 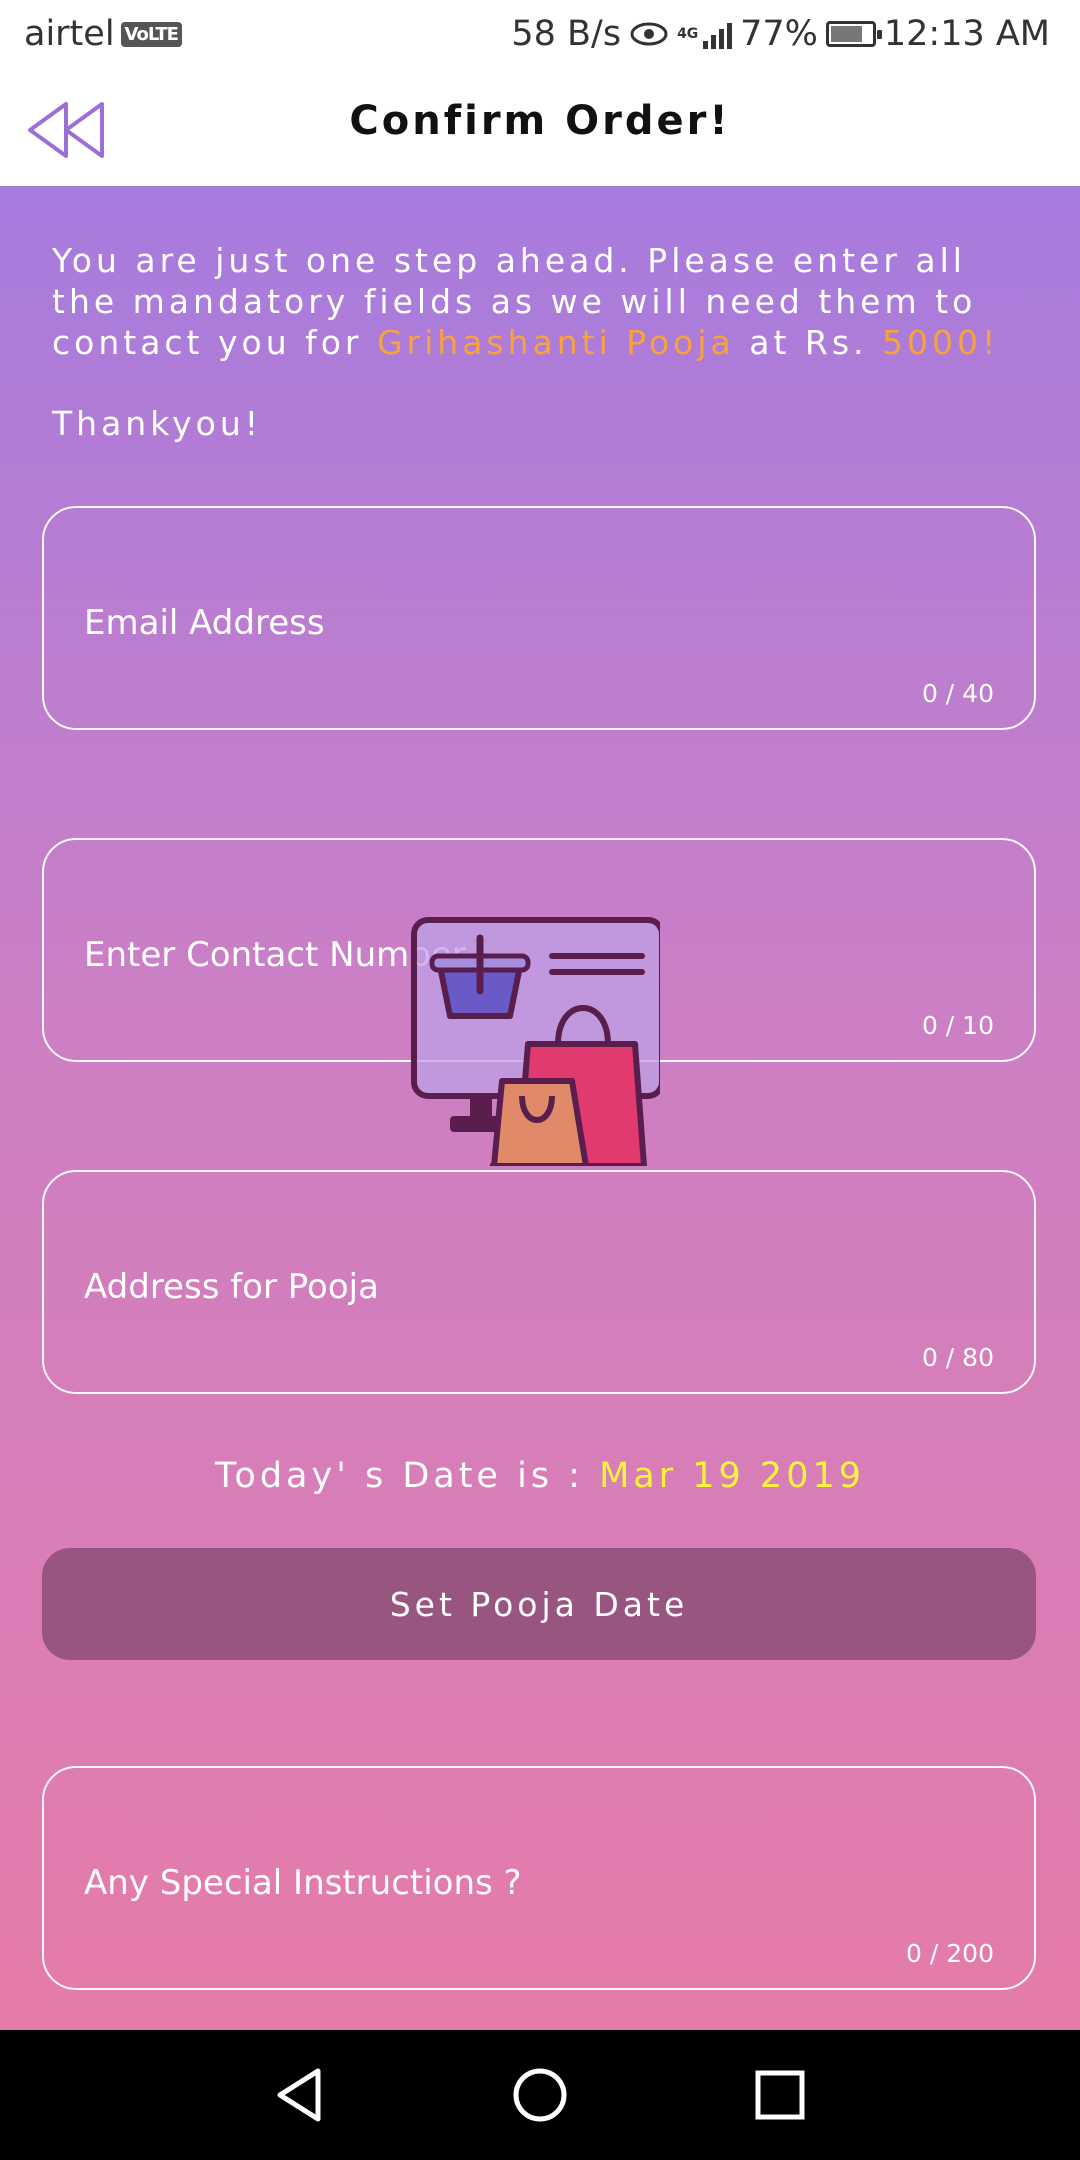 I want to click on todays-date: Today' s Date is : Mar 19 2019, so click(x=540, y=1476).